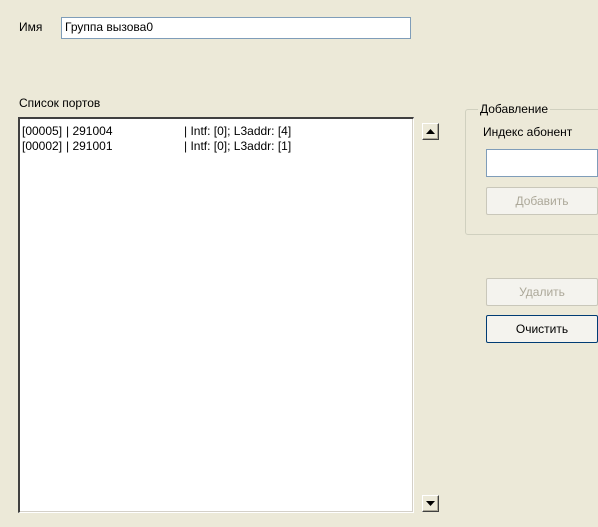 The width and height of the screenshot is (598, 527). I want to click on delete-button: Удалить, so click(542, 292).